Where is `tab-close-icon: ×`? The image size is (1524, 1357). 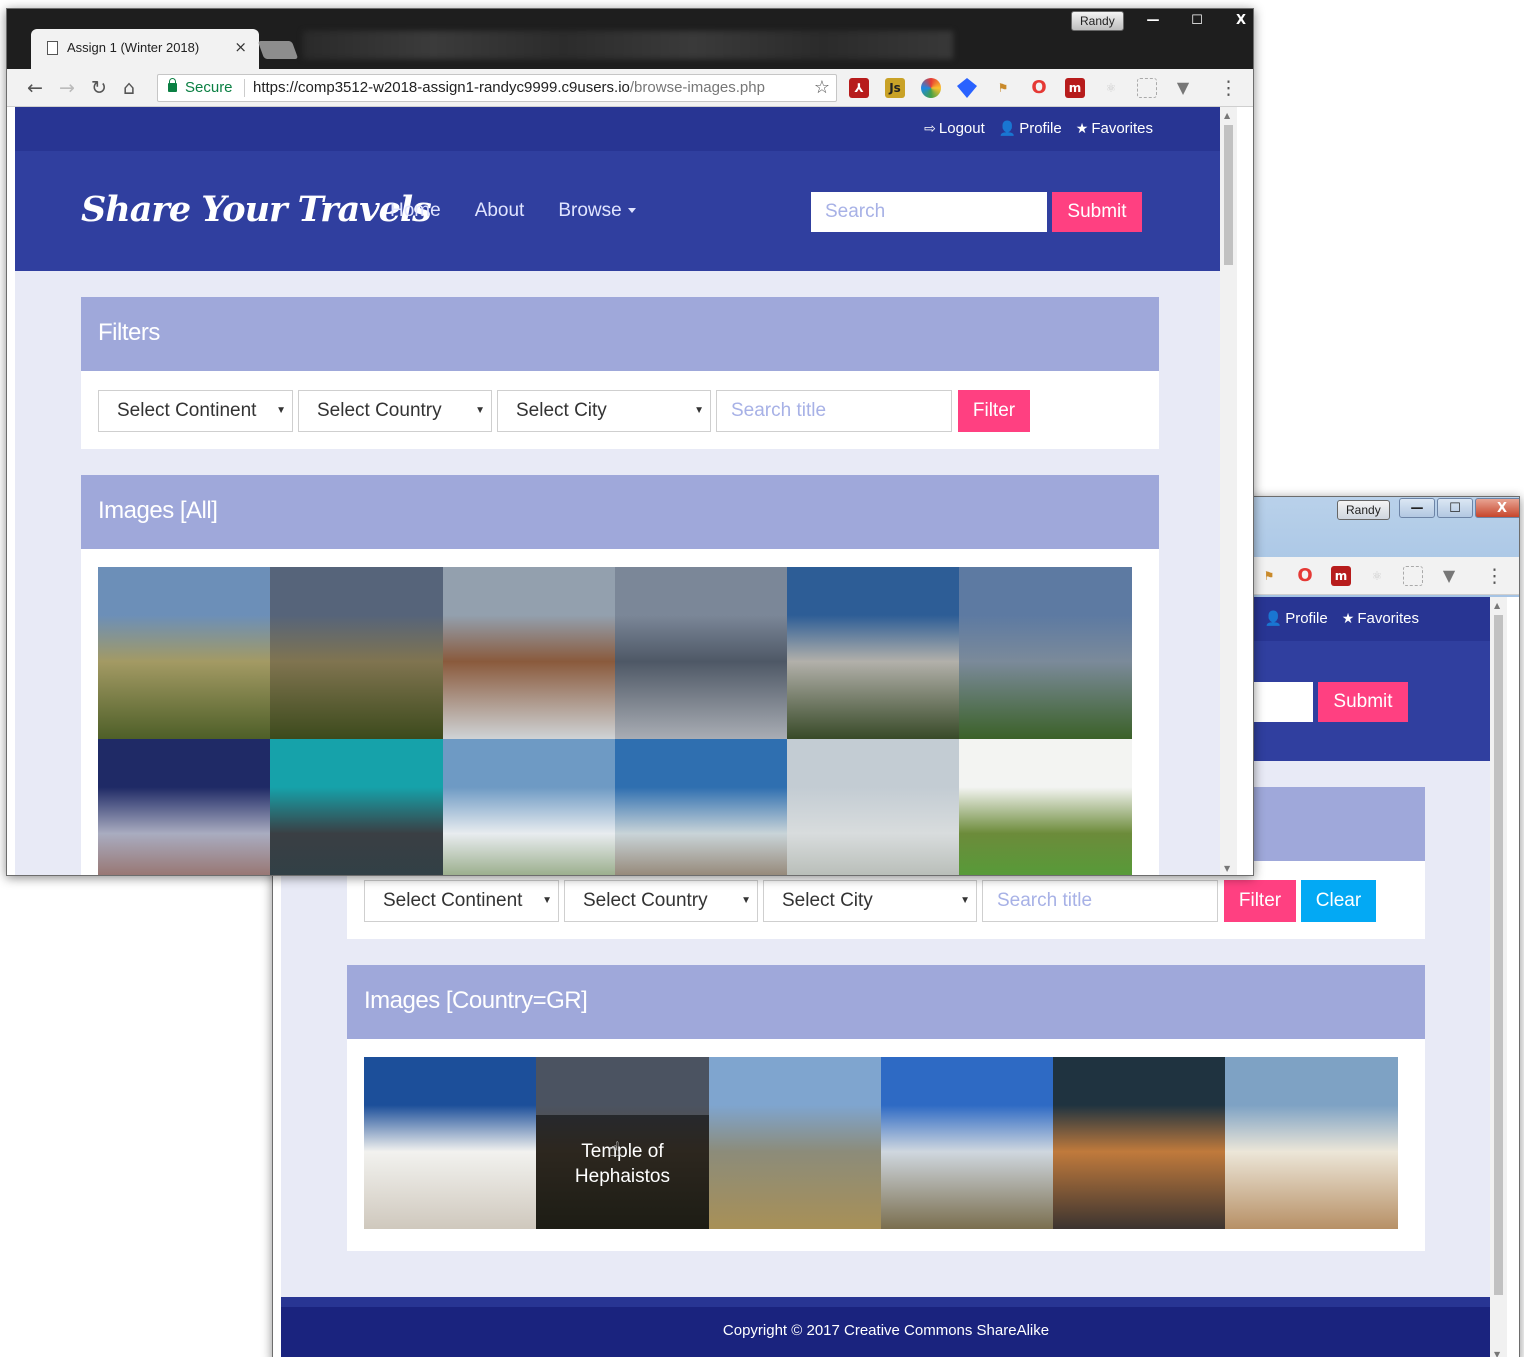
tab-close-icon: × is located at coordinates (240, 47).